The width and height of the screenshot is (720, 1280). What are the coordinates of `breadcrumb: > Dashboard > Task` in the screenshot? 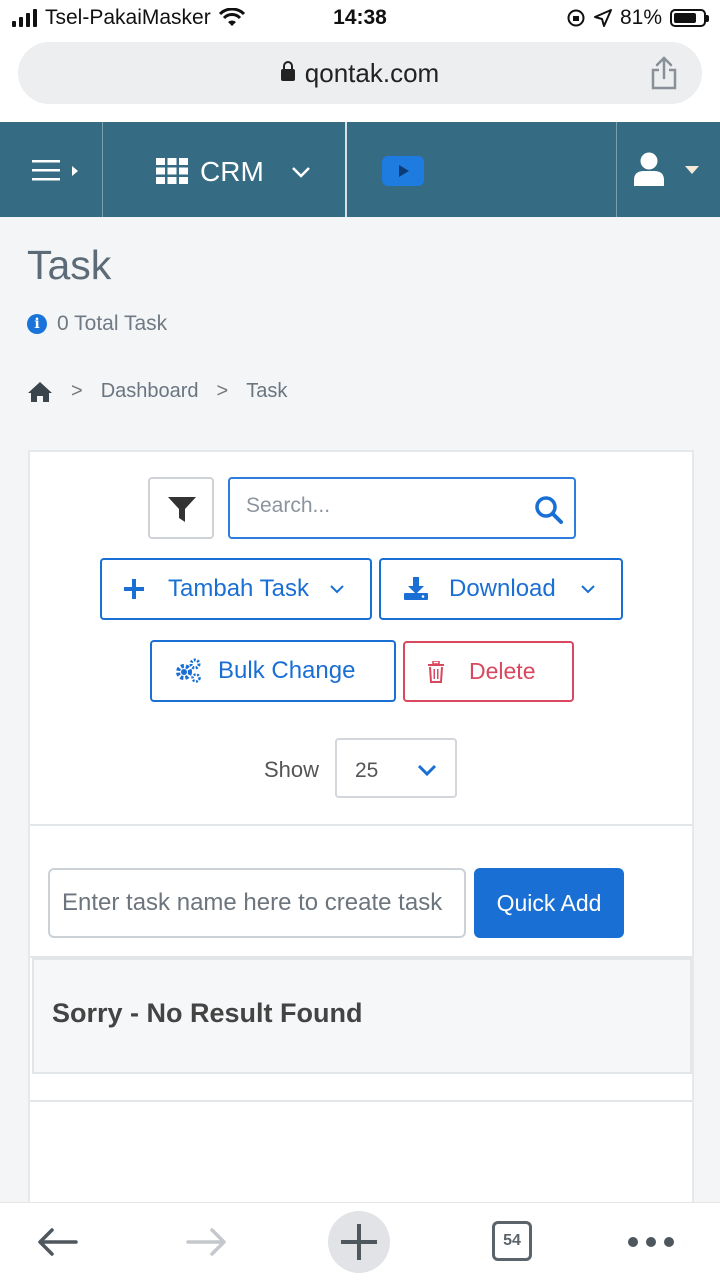 It's located at (157, 391).